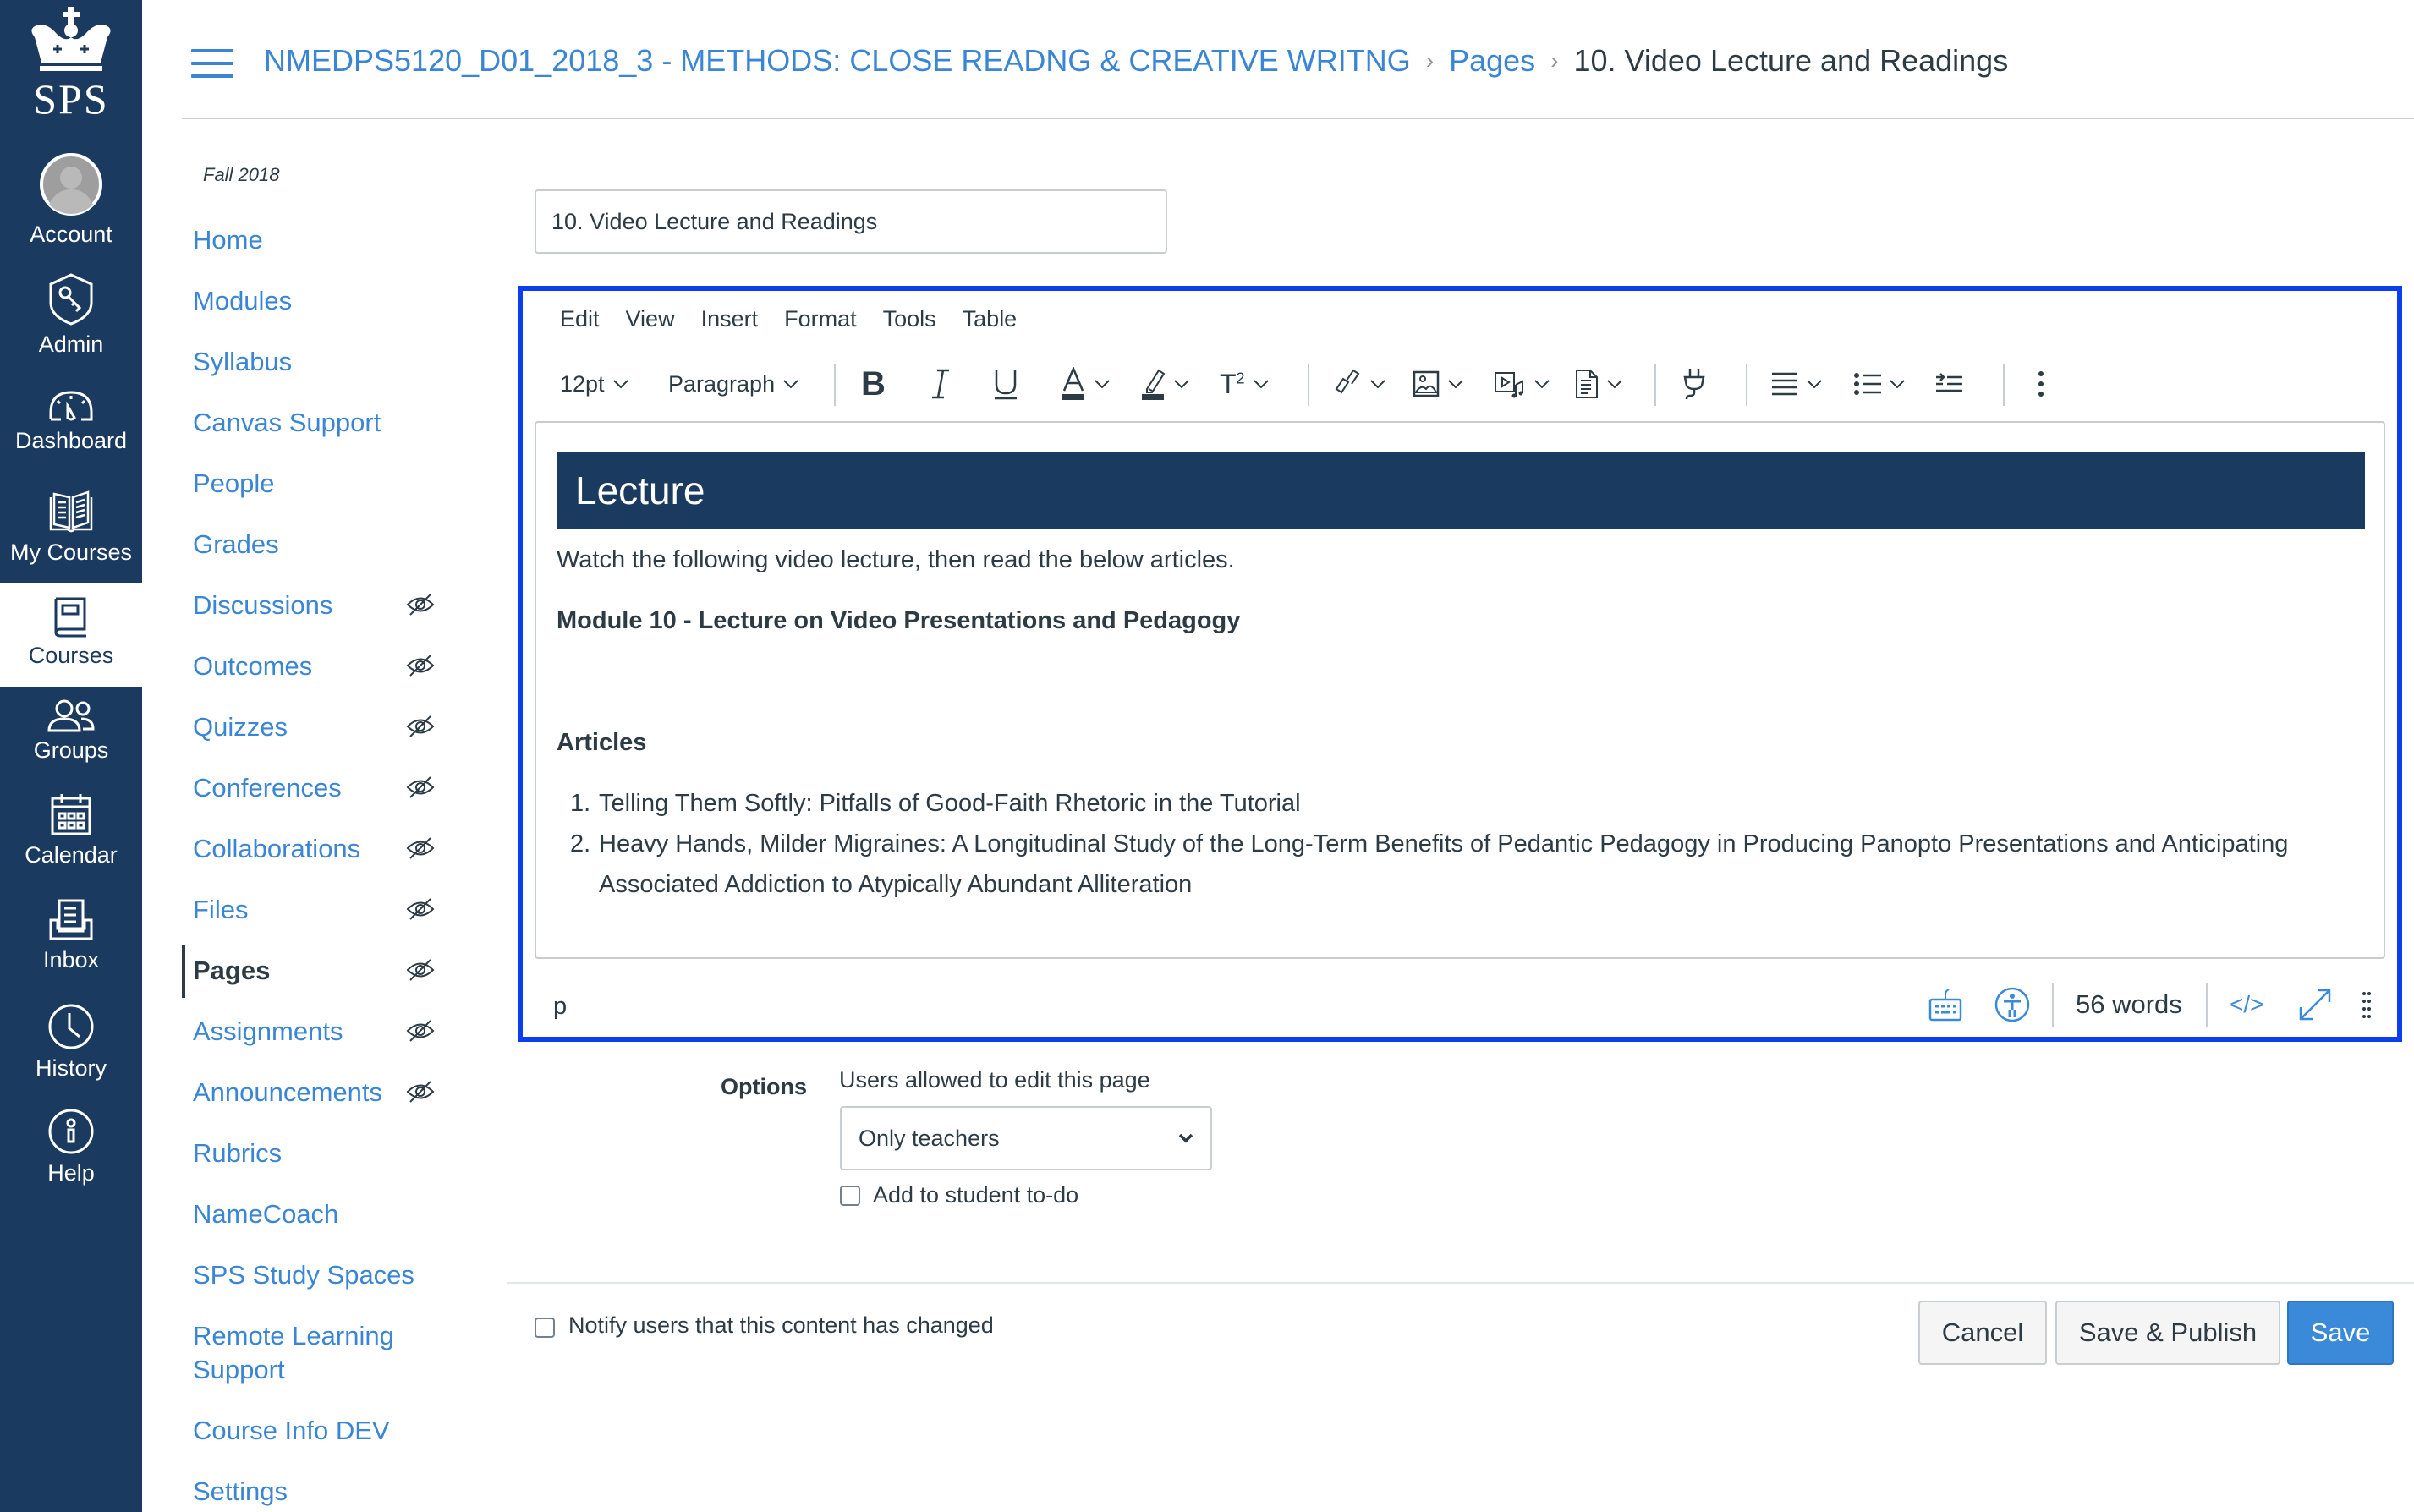  I want to click on fullscreen-button, so click(2315, 1005).